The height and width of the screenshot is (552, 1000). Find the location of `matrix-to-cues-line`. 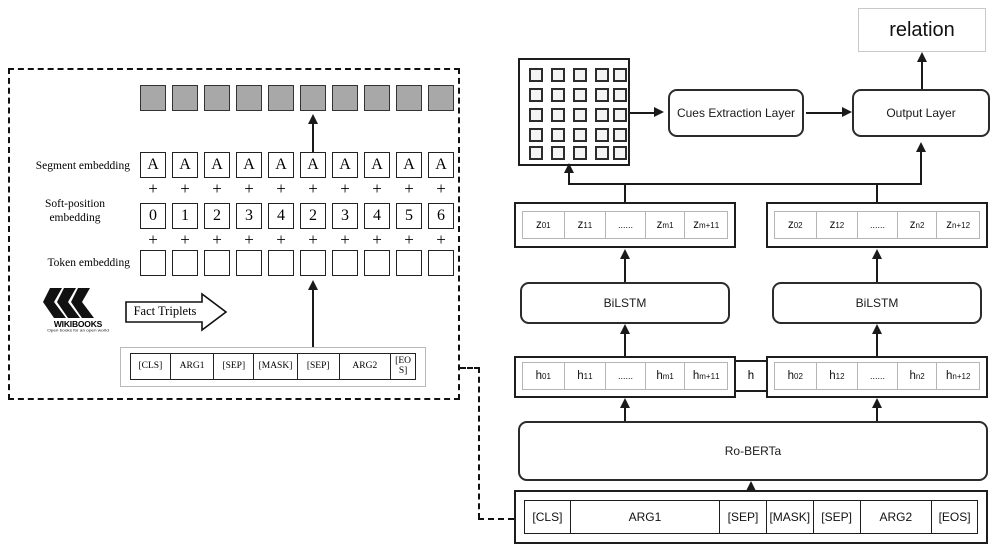

matrix-to-cues-line is located at coordinates (643, 113).